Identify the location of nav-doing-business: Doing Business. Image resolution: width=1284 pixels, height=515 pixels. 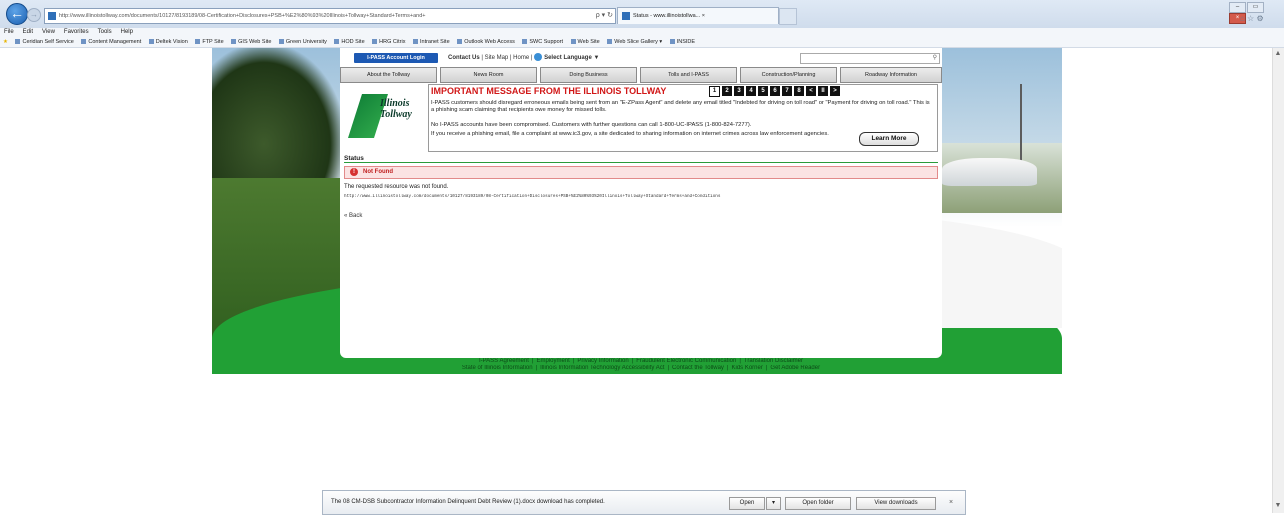
(588, 75).